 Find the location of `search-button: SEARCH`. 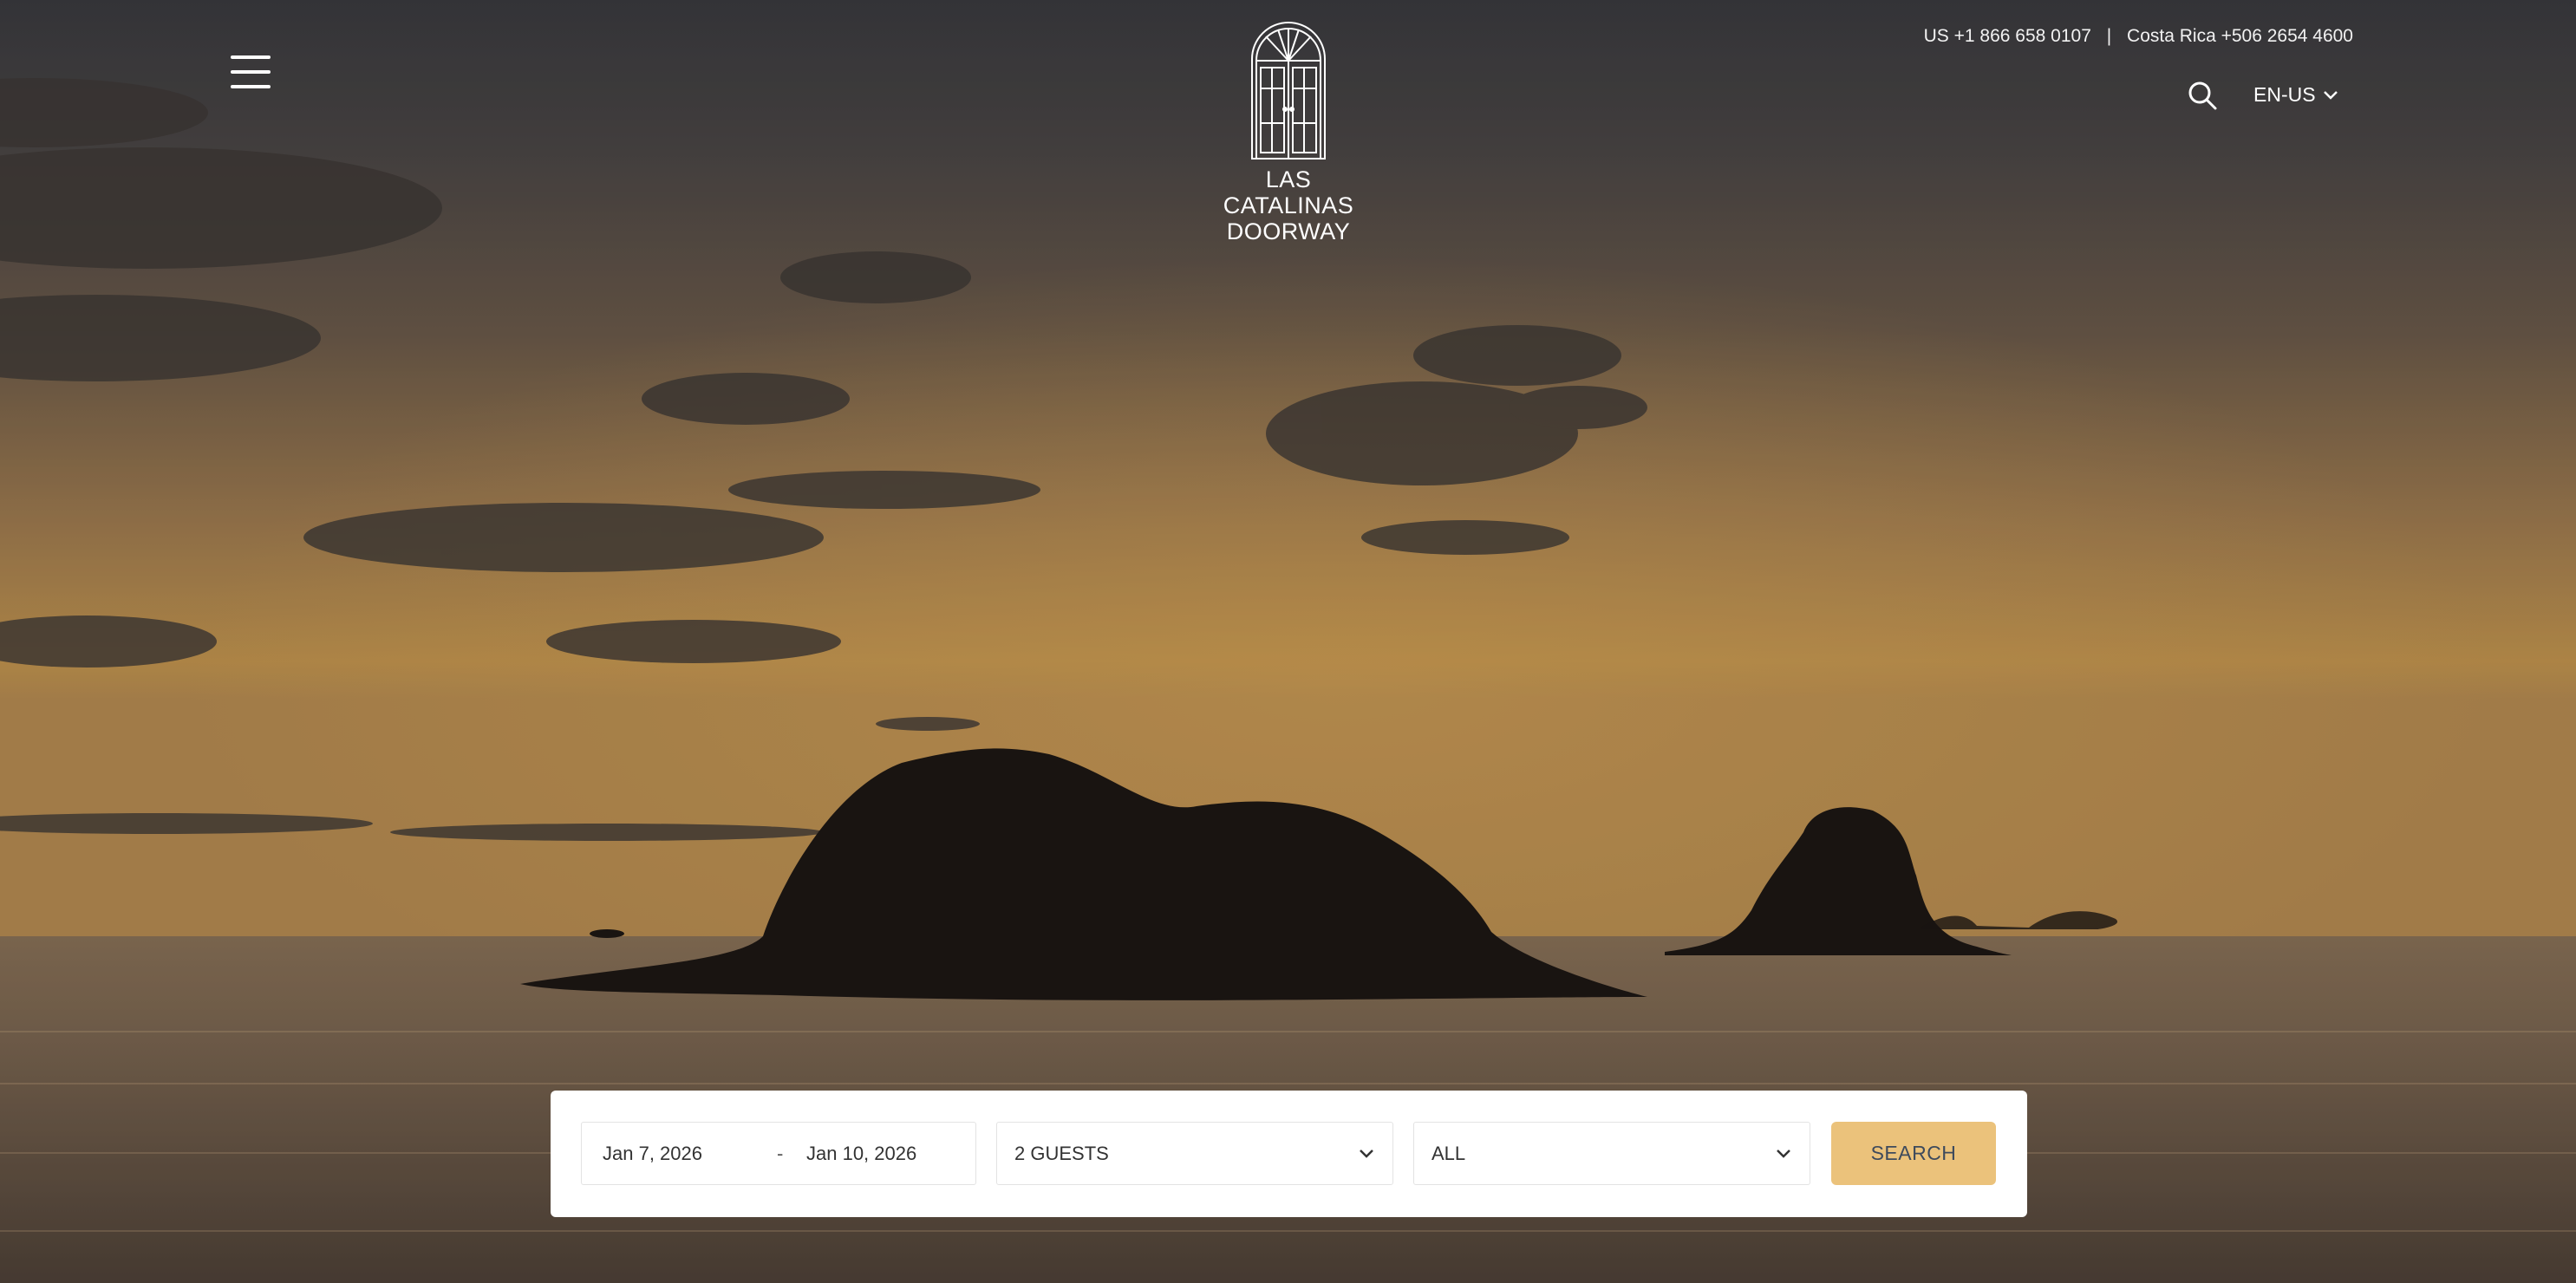

search-button: SEARCH is located at coordinates (1914, 1153).